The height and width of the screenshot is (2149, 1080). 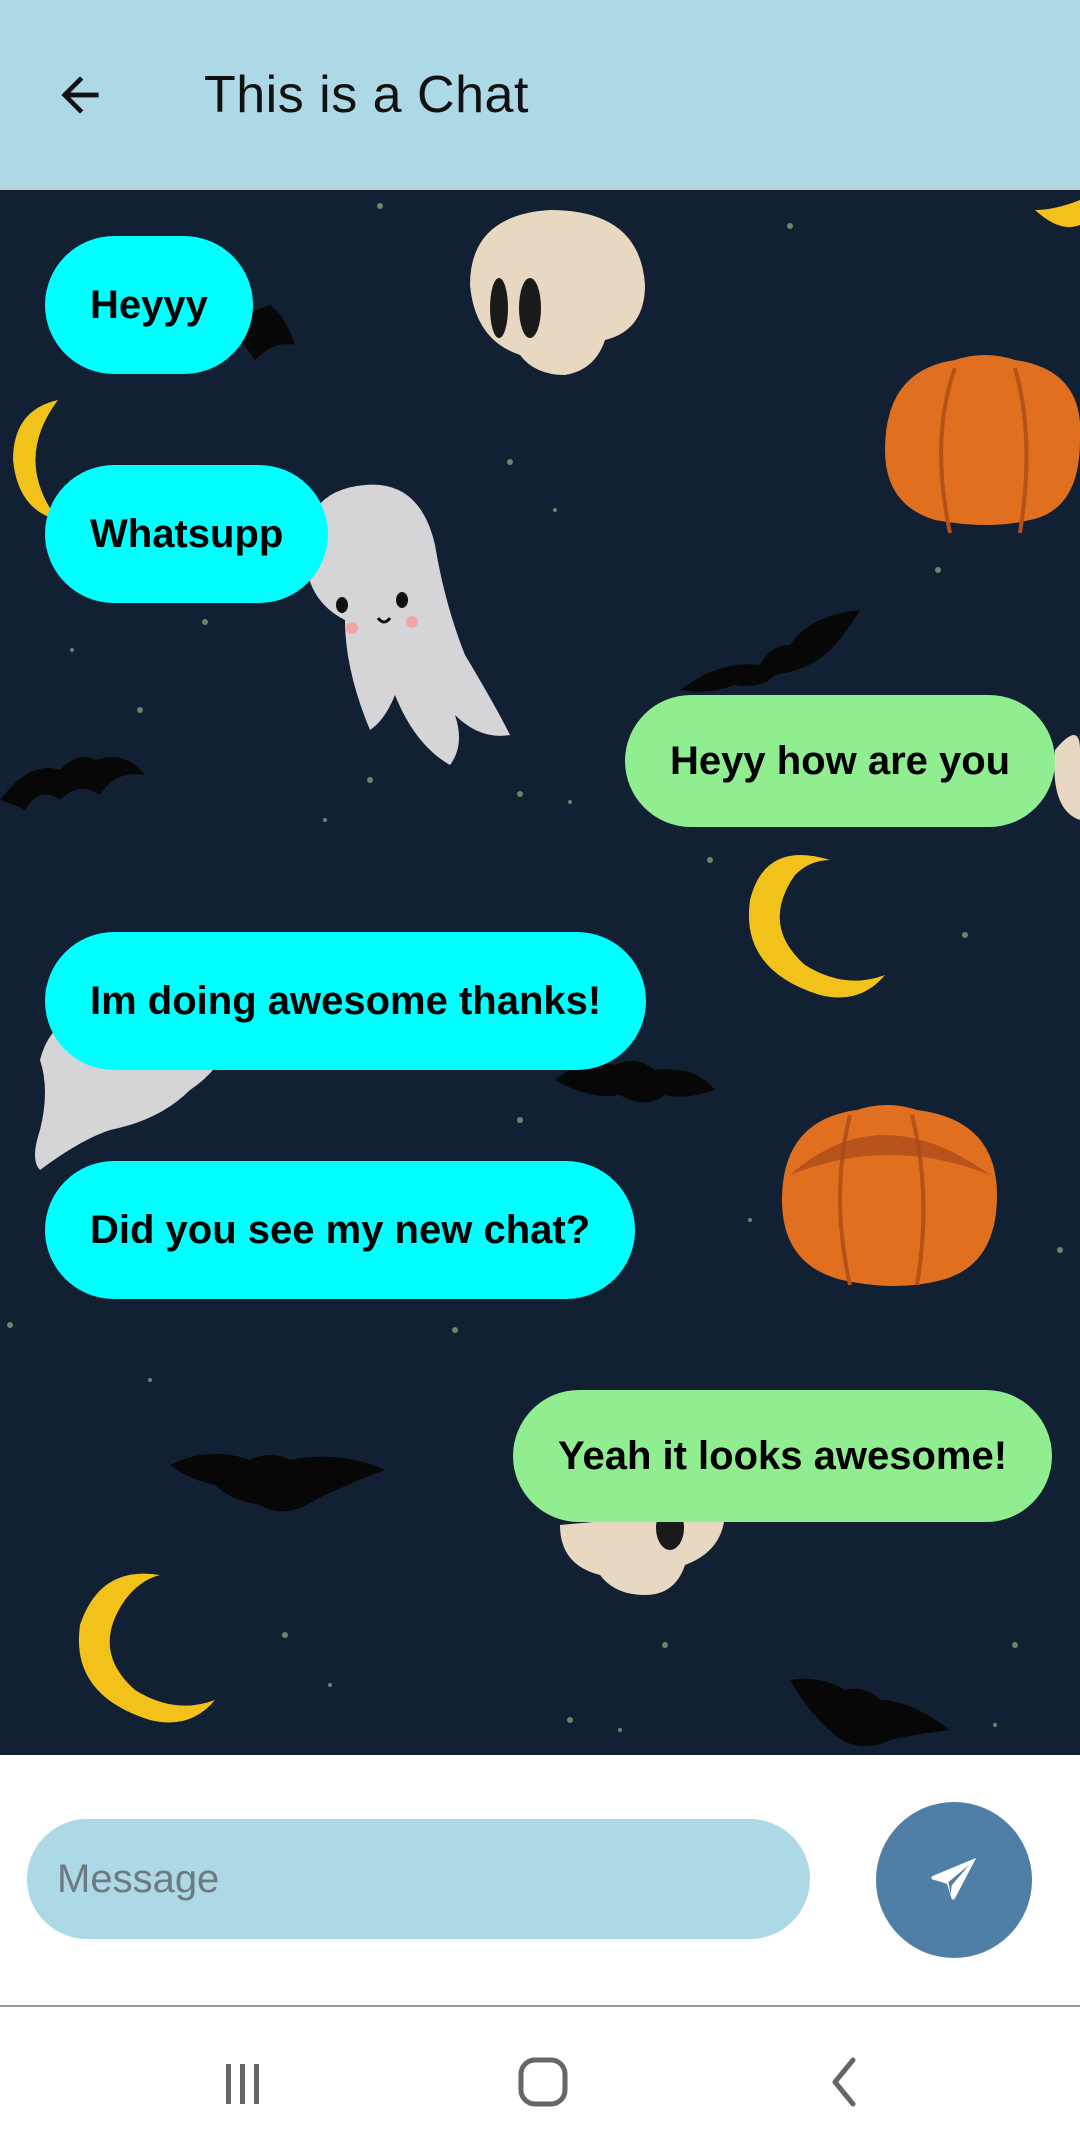 I want to click on home-button, so click(x=543, y=2082).